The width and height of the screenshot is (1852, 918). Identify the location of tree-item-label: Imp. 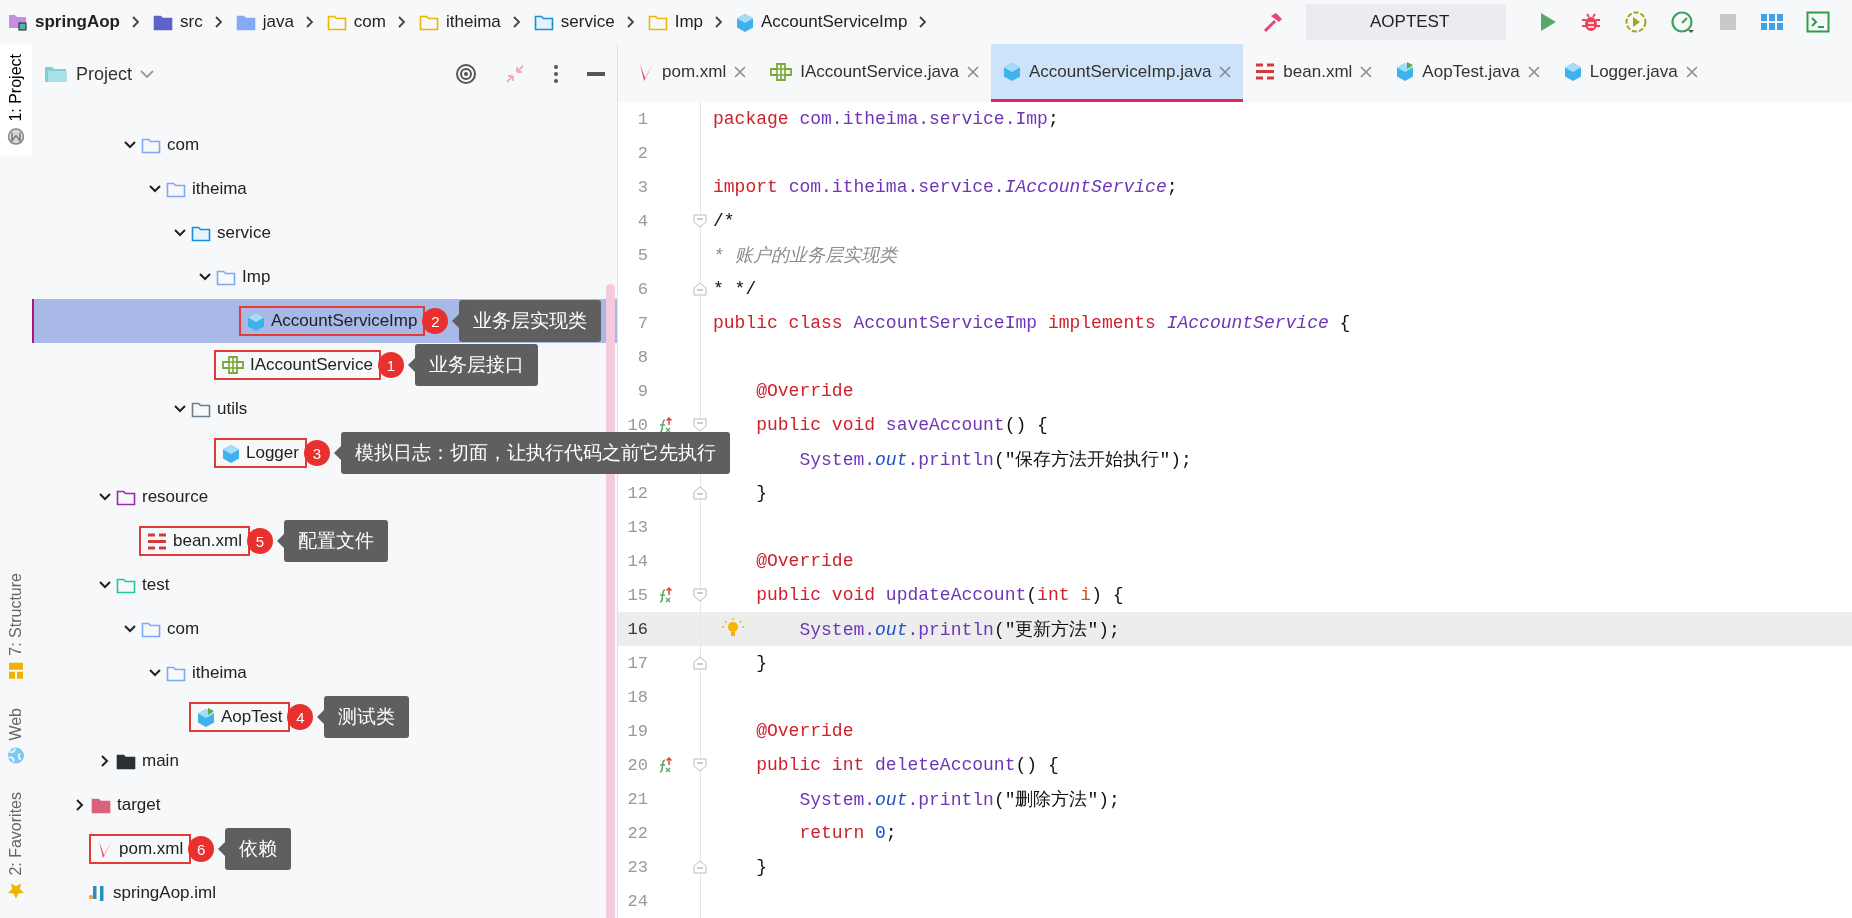
(256, 277).